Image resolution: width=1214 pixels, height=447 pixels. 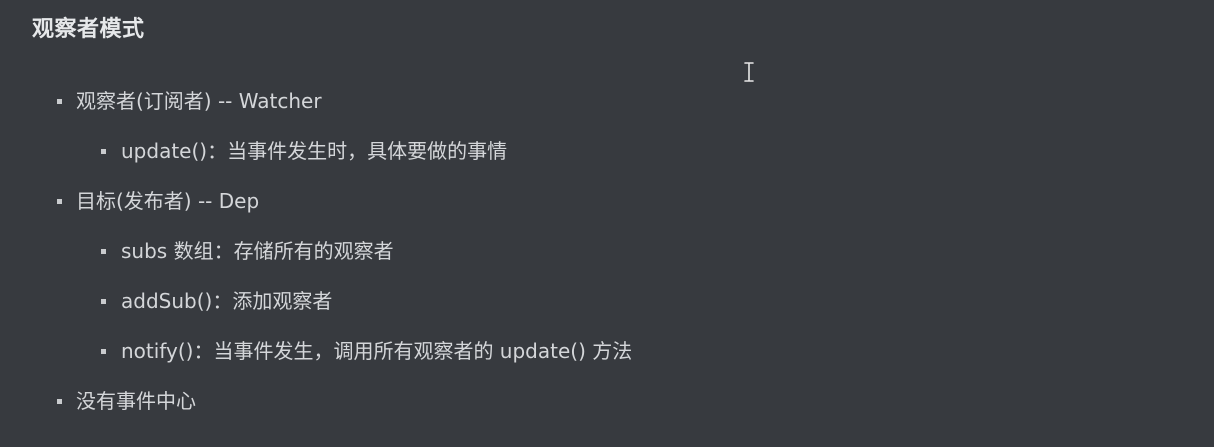 What do you see at coordinates (136, 401) in the screenshot?
I see `list-item-no-event-center: 没有事件中心` at bounding box center [136, 401].